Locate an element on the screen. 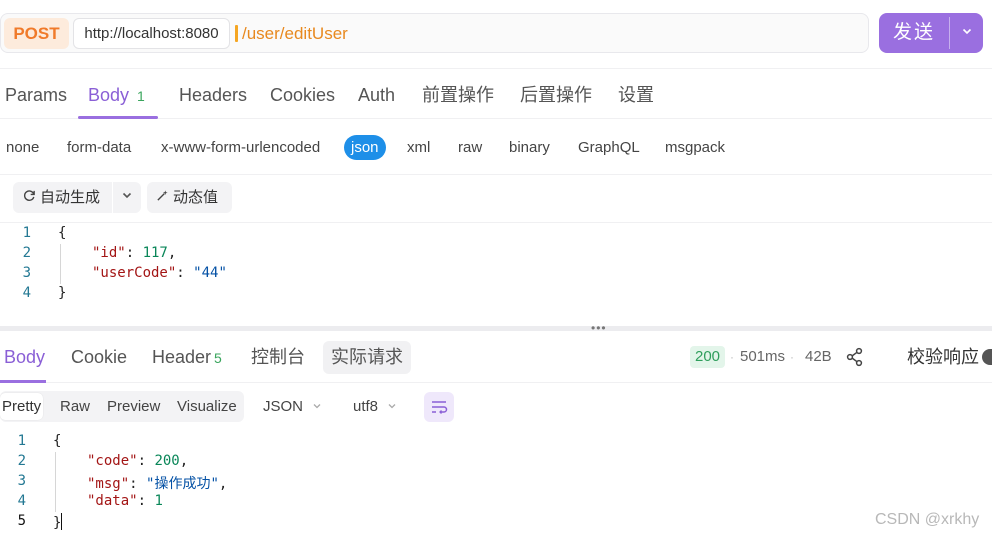 The image size is (992, 538). refresh-icon is located at coordinates (29, 197).